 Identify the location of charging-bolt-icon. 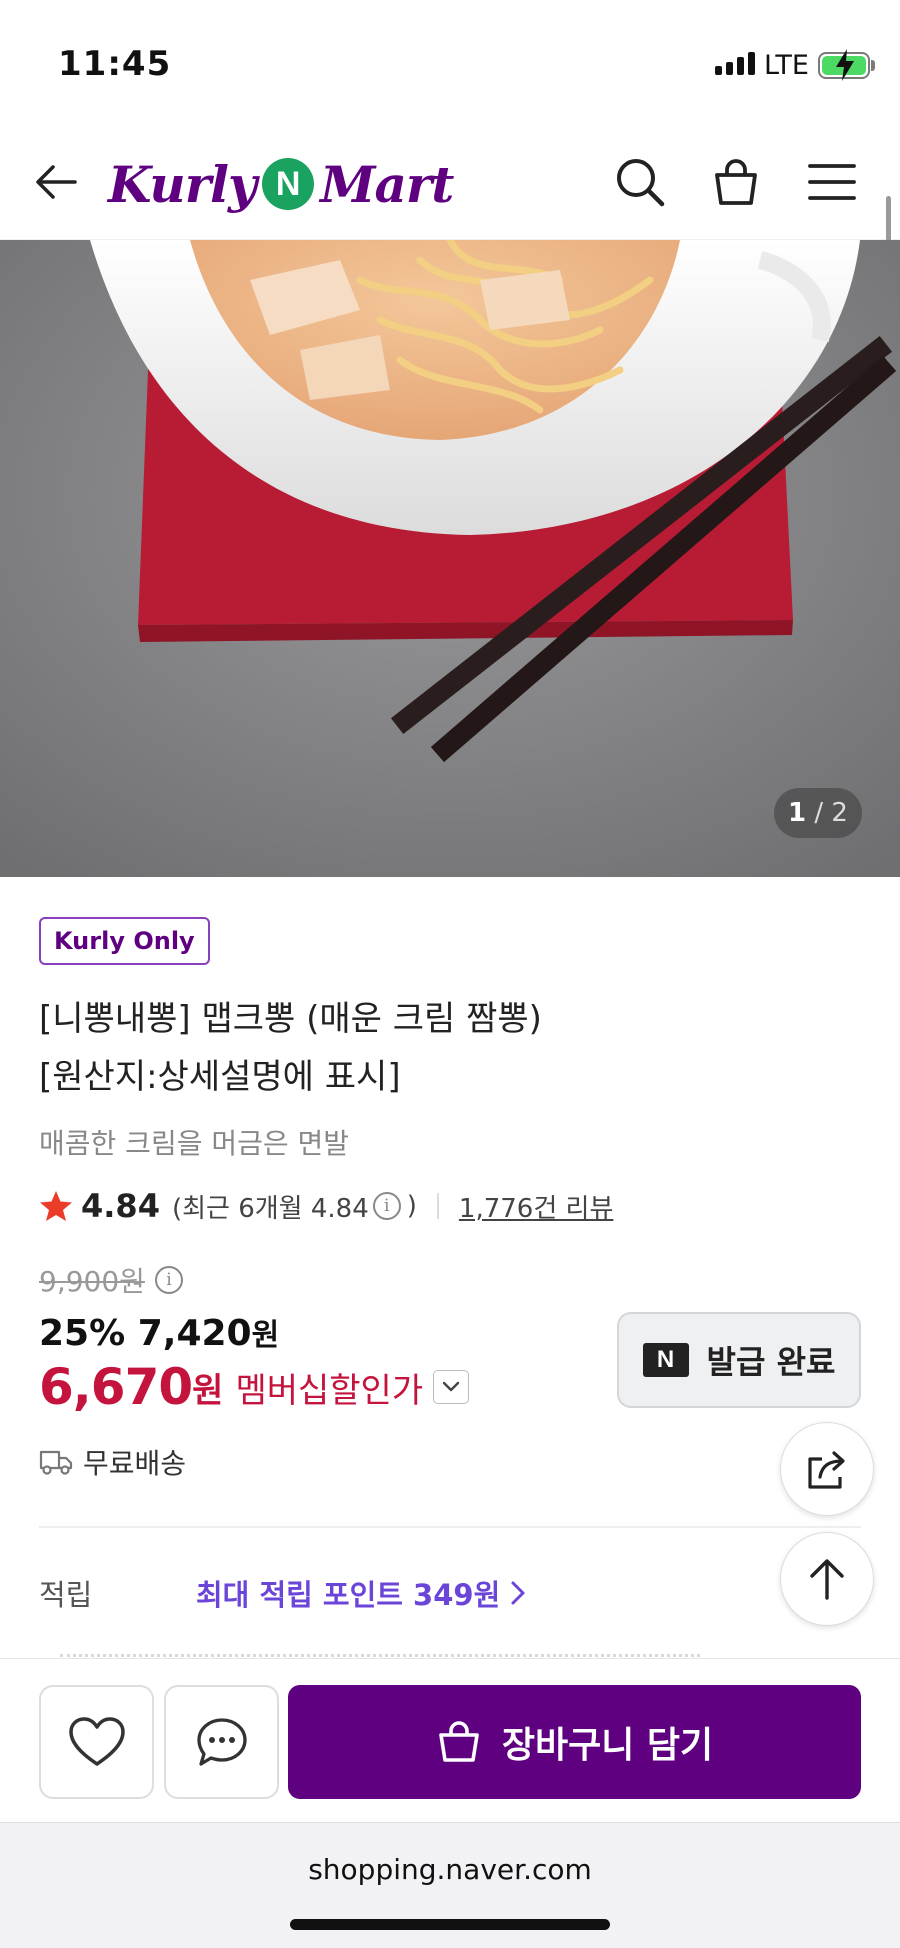
(845, 65).